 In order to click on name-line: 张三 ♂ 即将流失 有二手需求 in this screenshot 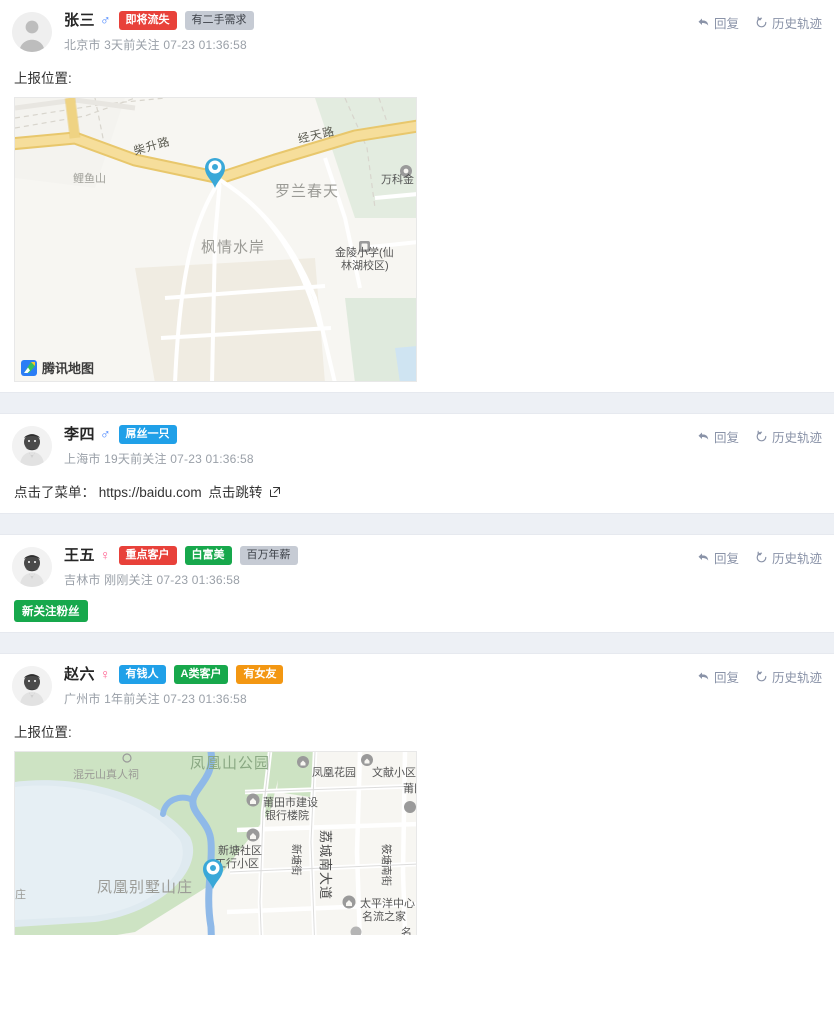, I will do `click(159, 20)`.